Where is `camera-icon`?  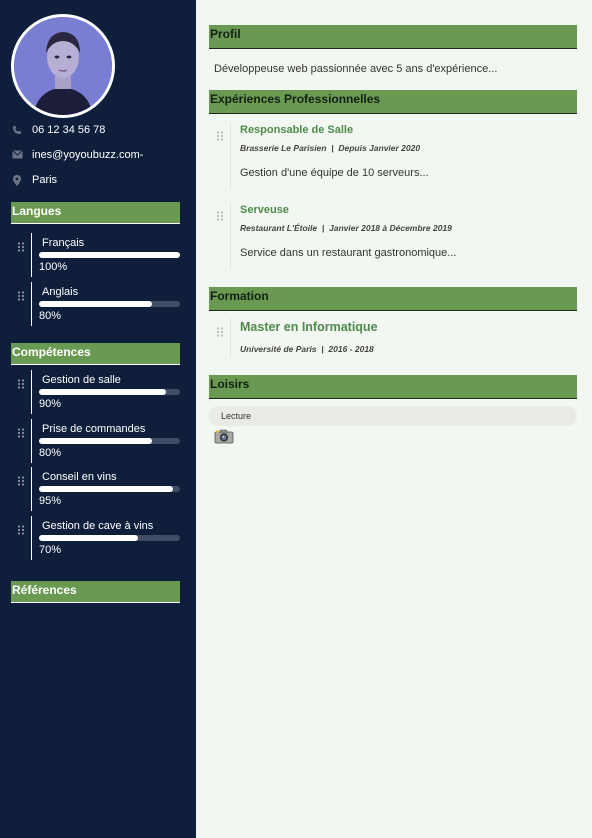
camera-icon is located at coordinates (224, 436).